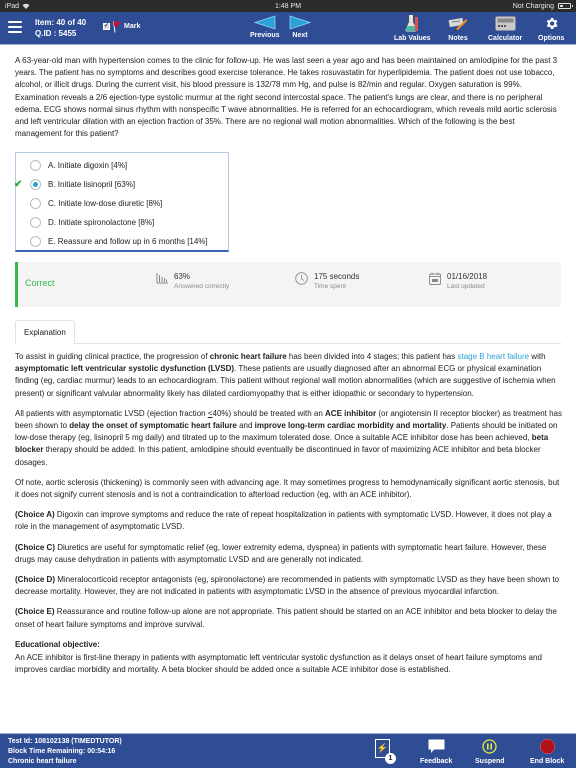 Image resolution: width=576 pixels, height=768 pixels. Describe the element at coordinates (537, 356) in the screenshot. I see `text: with` at that location.